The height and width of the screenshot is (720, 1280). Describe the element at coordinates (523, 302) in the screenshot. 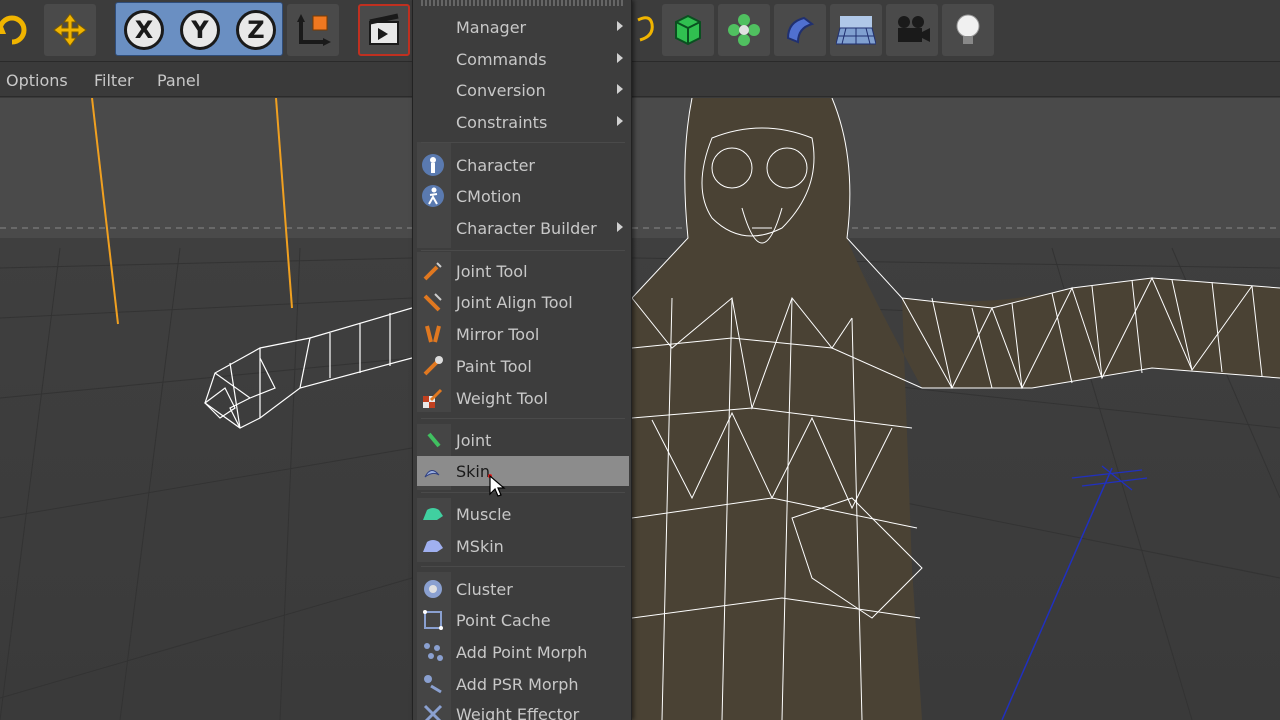

I see `menu-item-joint-align-tool: Joint Align Tool` at that location.